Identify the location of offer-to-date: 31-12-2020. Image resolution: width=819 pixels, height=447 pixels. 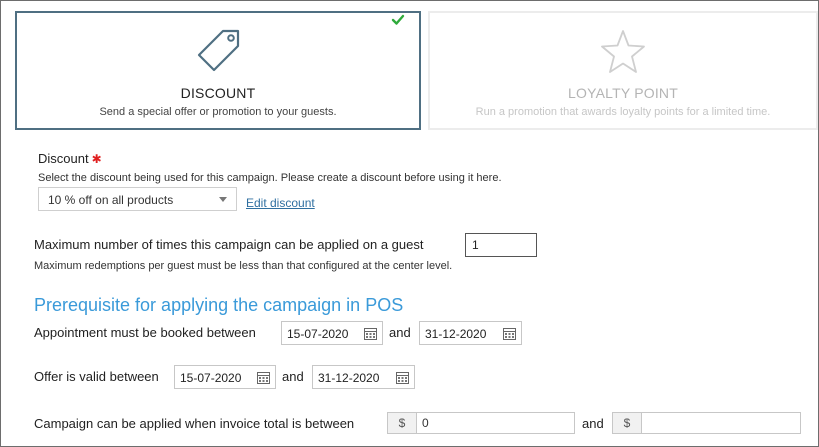
(363, 377).